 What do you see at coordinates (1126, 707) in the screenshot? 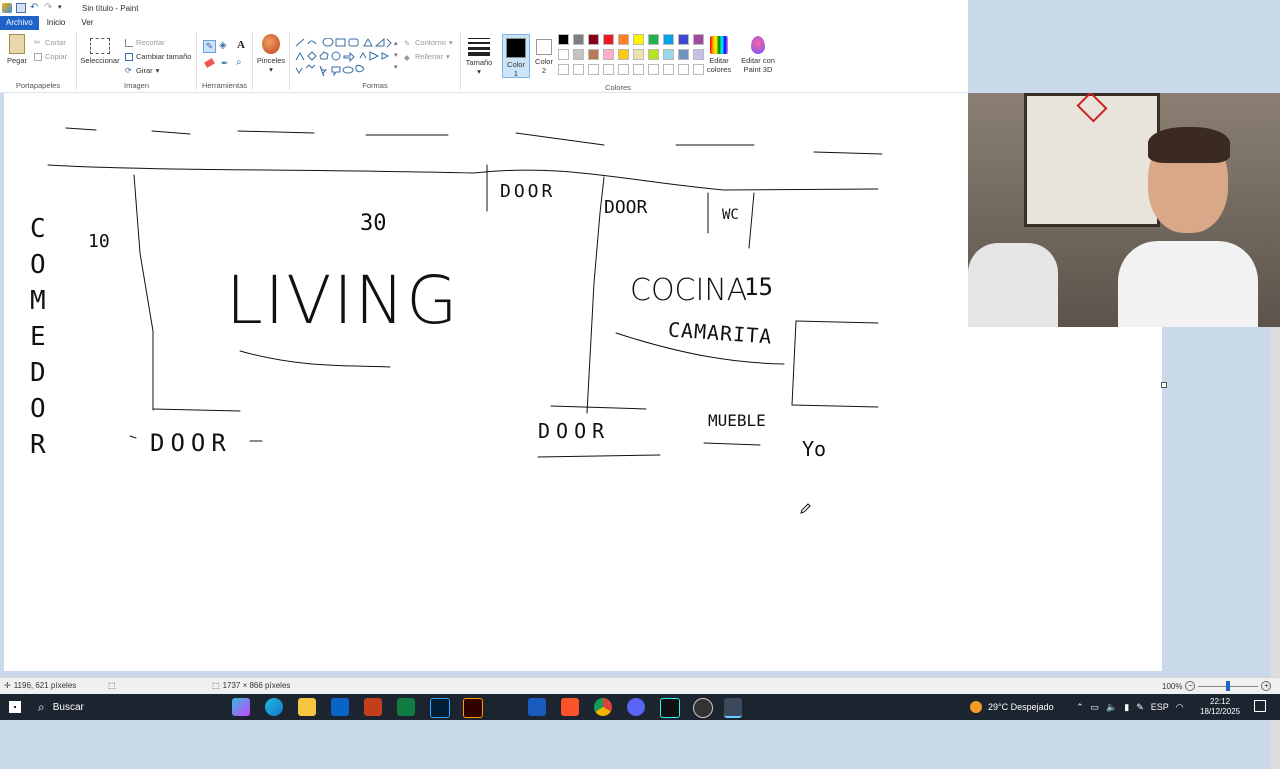
I see `battery-icon: ▮` at bounding box center [1126, 707].